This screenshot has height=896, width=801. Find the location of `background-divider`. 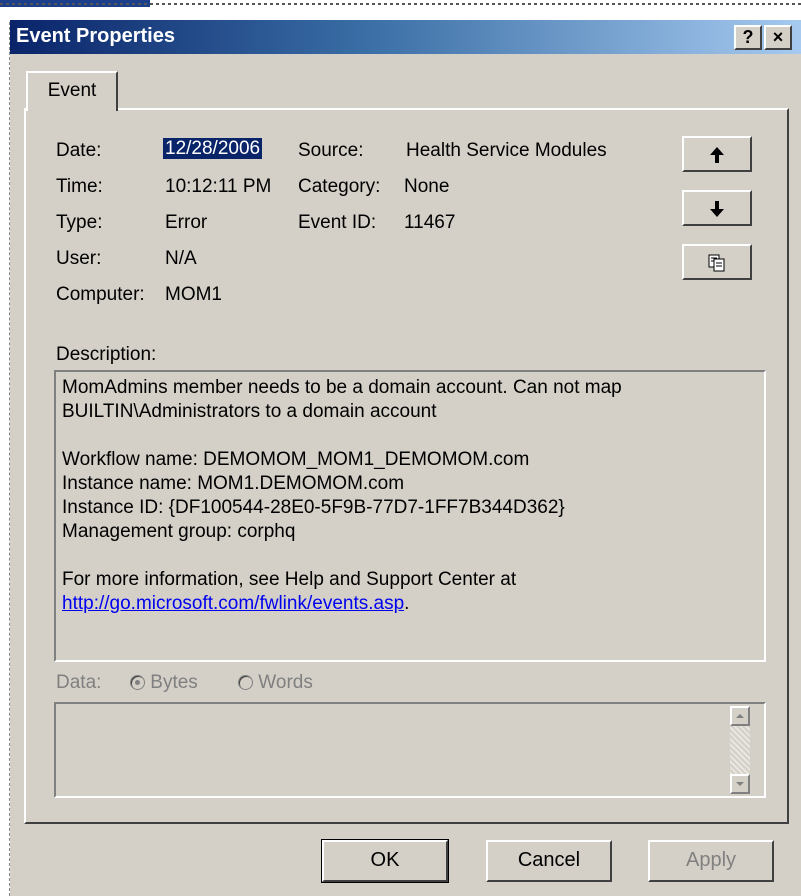

background-divider is located at coordinates (400, 4).